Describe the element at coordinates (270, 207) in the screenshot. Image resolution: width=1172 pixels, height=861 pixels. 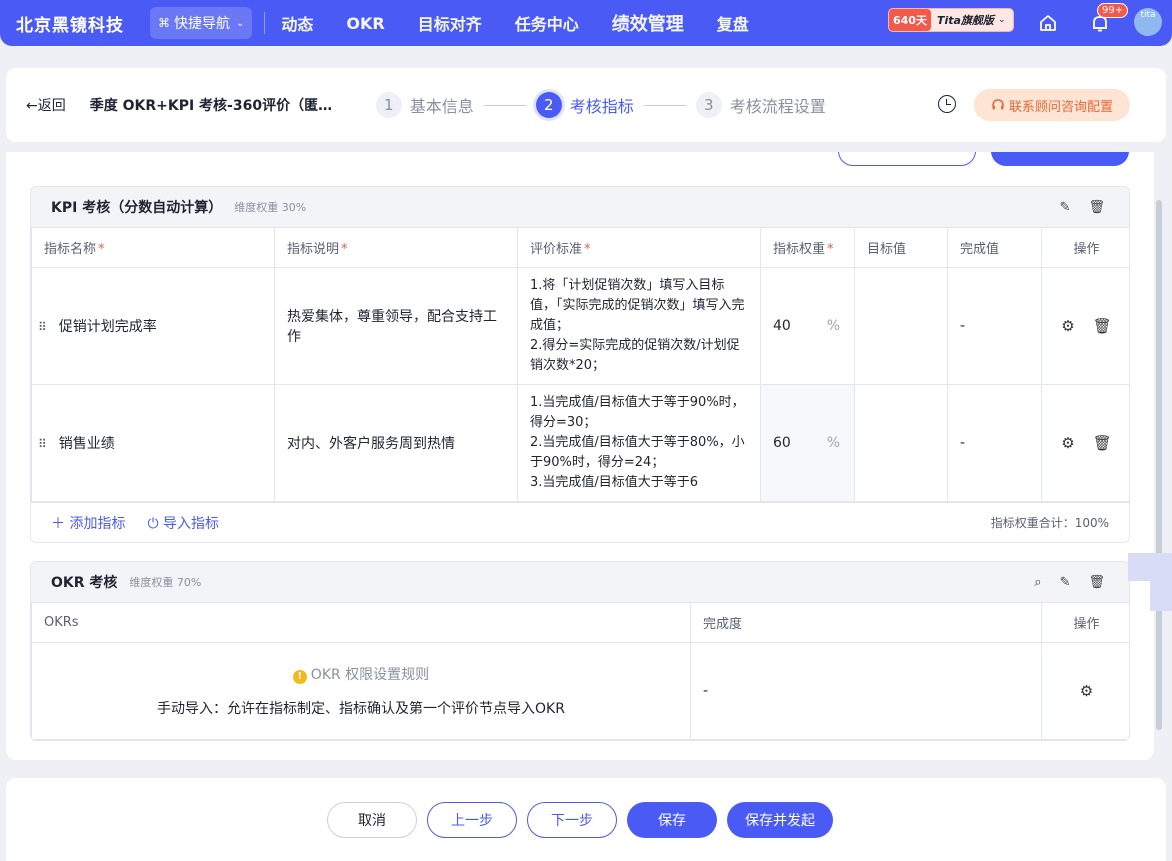
I see `kpi-weight: 维度权重 30%` at that location.